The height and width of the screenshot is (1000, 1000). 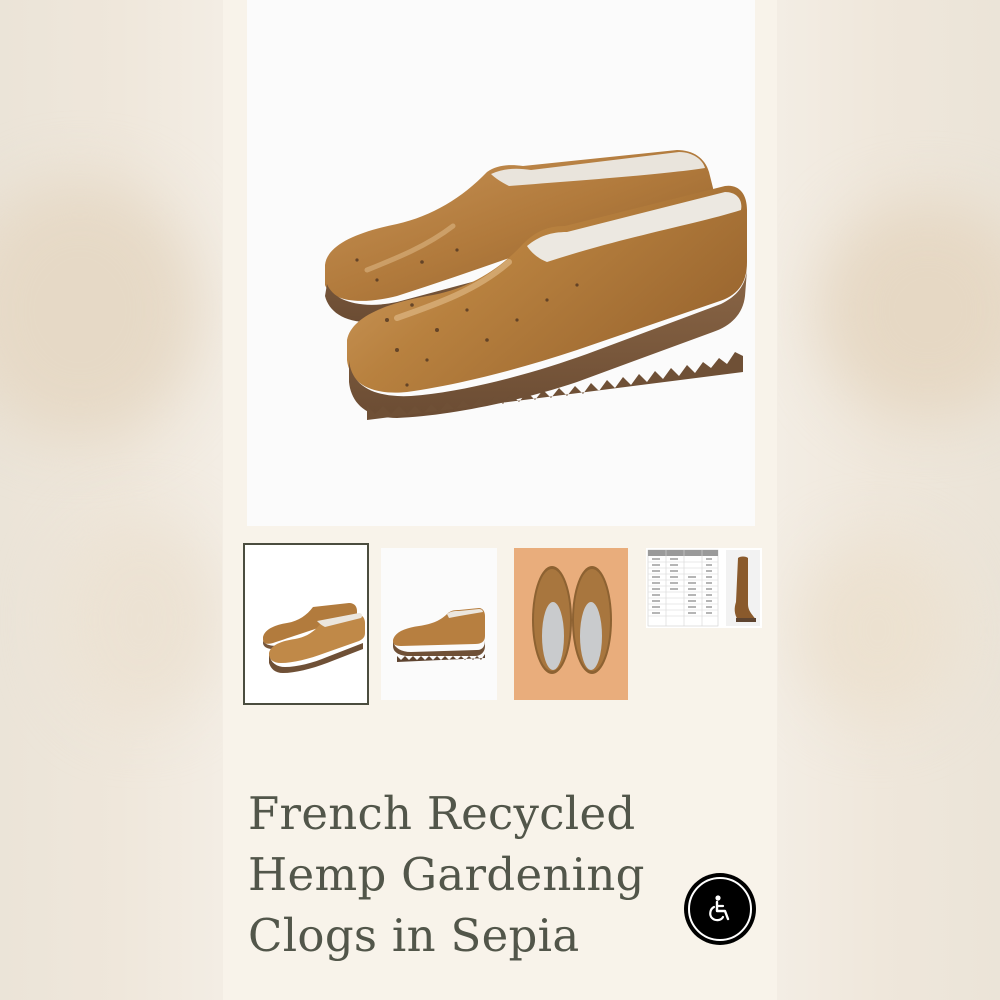 I want to click on thumbnail-strip, so click(x=503, y=625).